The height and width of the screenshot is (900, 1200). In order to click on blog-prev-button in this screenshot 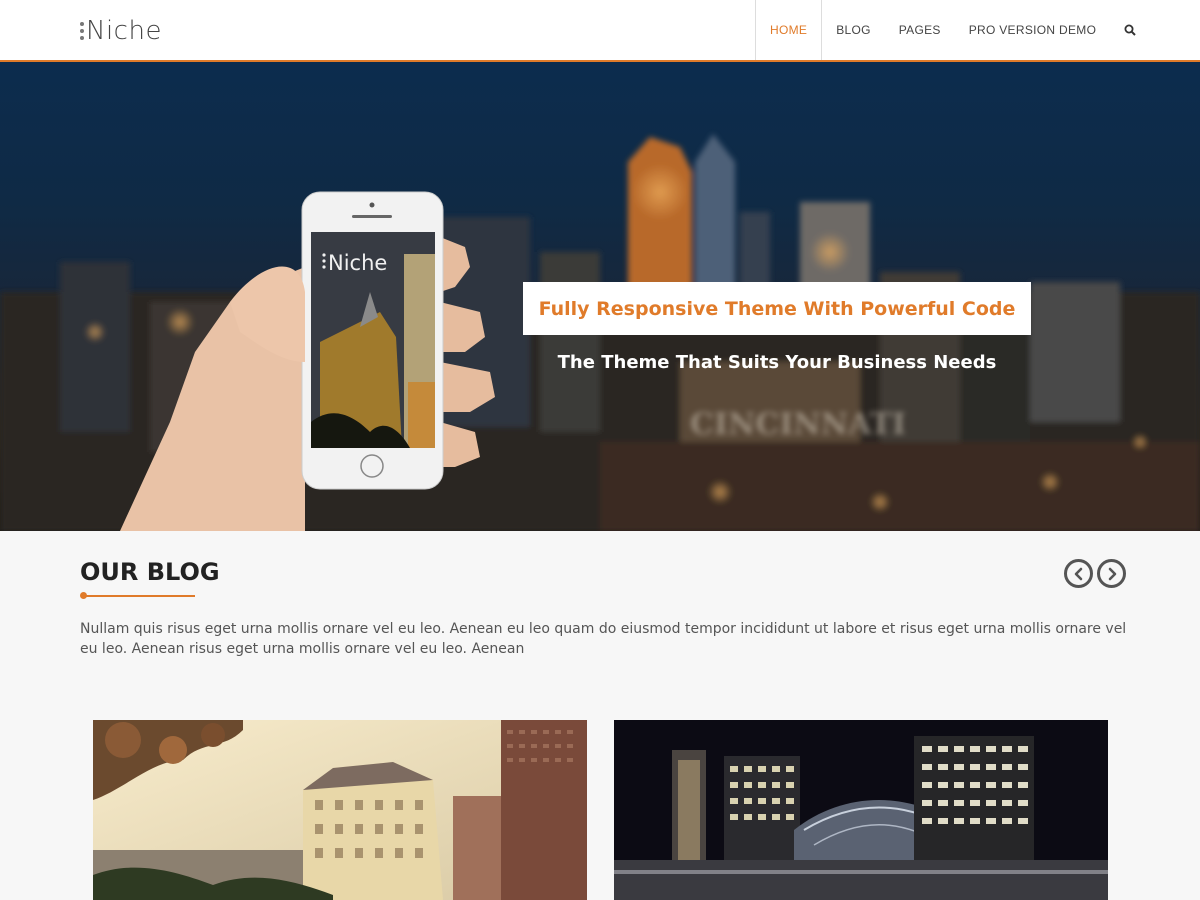, I will do `click(1078, 573)`.